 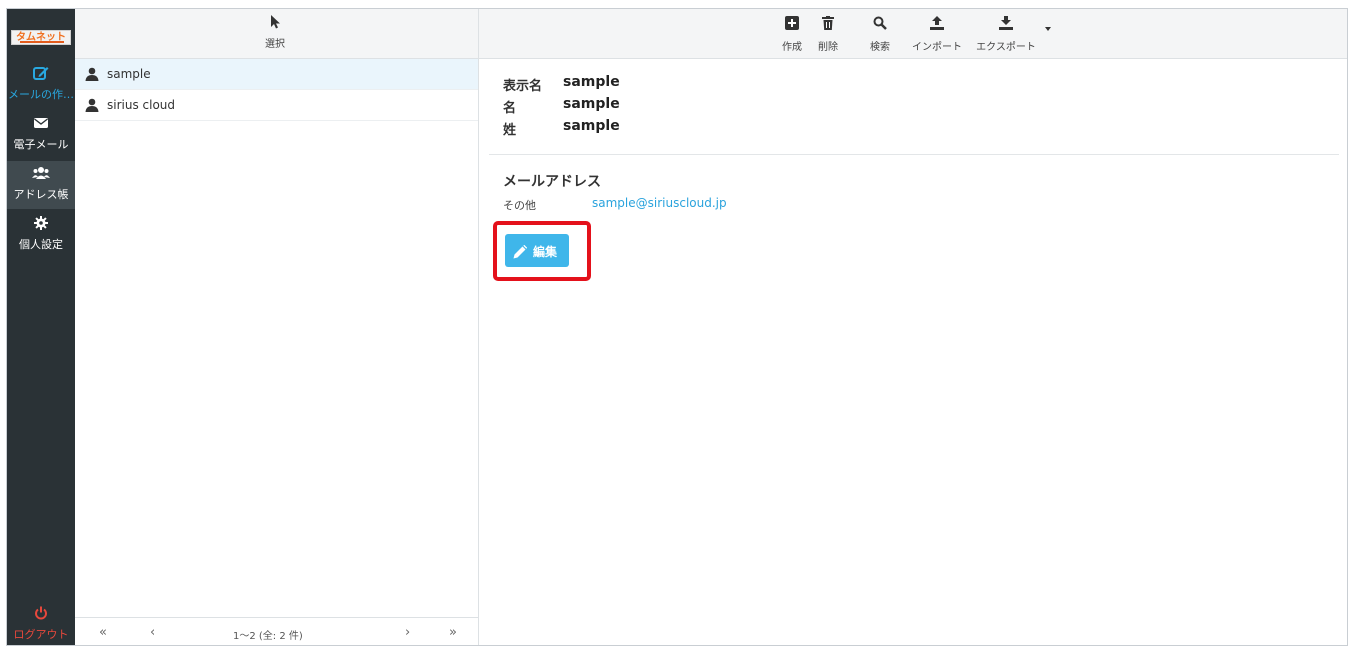 I want to click on search-button: 検索, so click(x=880, y=35).